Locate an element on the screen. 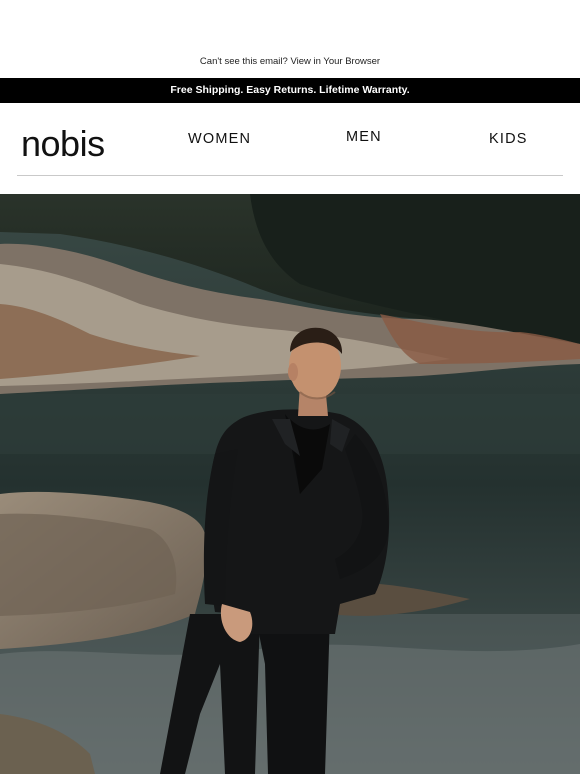  nav-kids-link: KIDS is located at coordinates (508, 139).